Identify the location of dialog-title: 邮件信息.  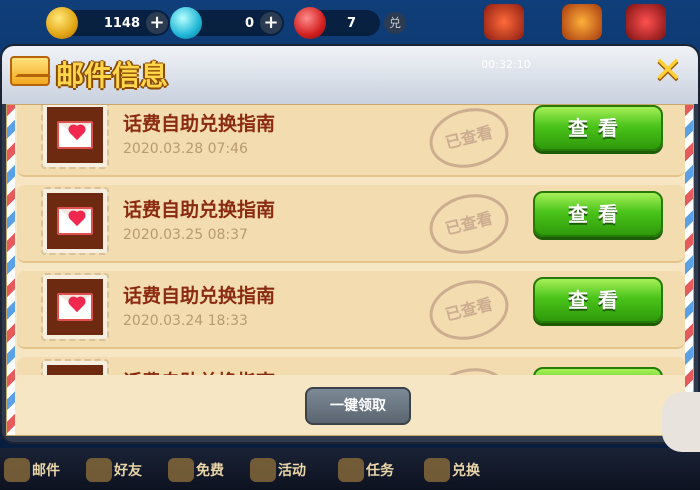
(112, 75).